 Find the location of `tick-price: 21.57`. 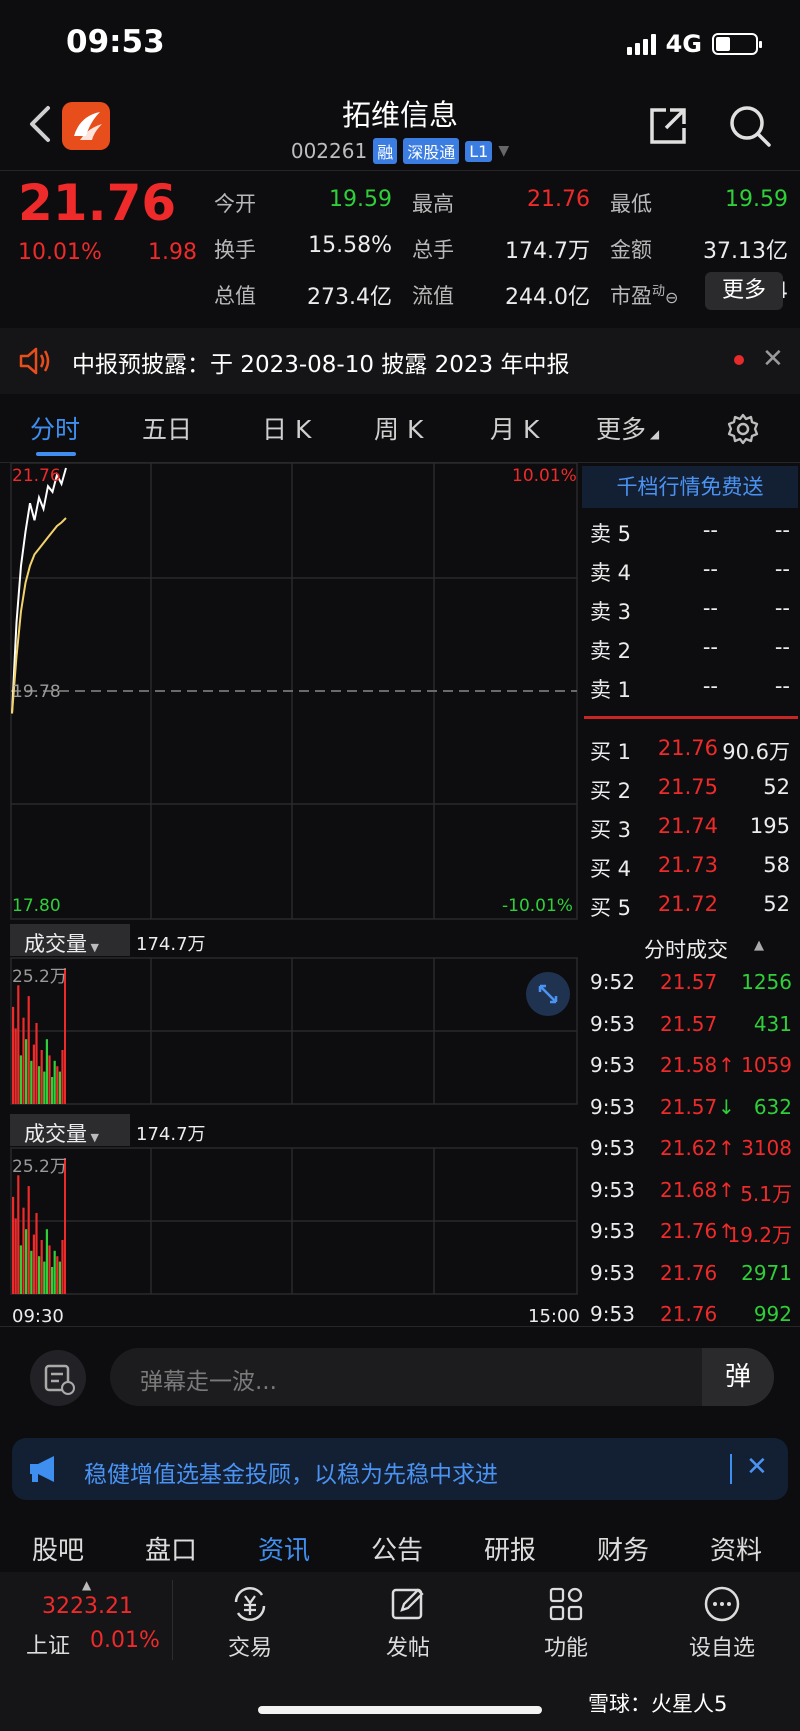

tick-price: 21.57 is located at coordinates (689, 1106).